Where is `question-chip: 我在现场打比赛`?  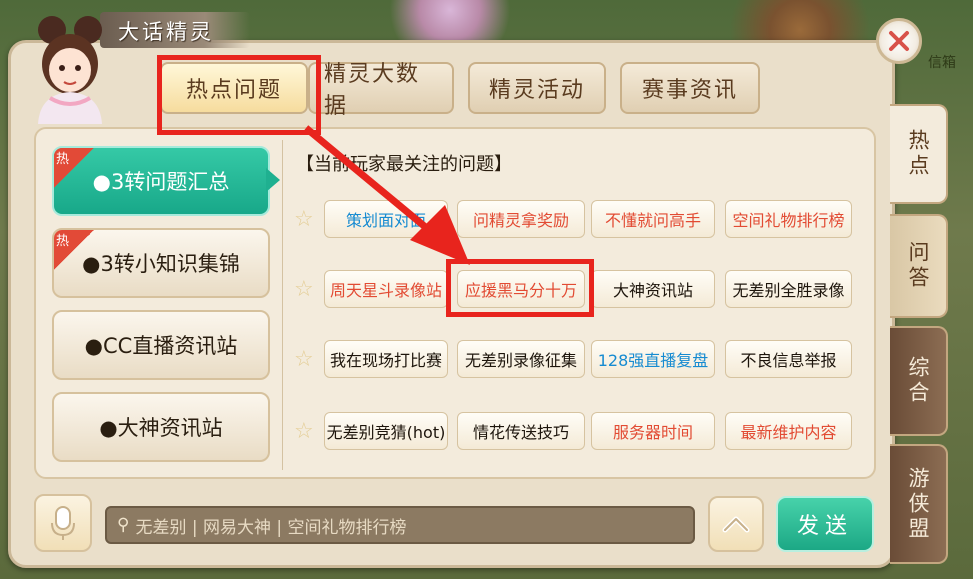
question-chip: 我在现场打比赛 is located at coordinates (386, 359).